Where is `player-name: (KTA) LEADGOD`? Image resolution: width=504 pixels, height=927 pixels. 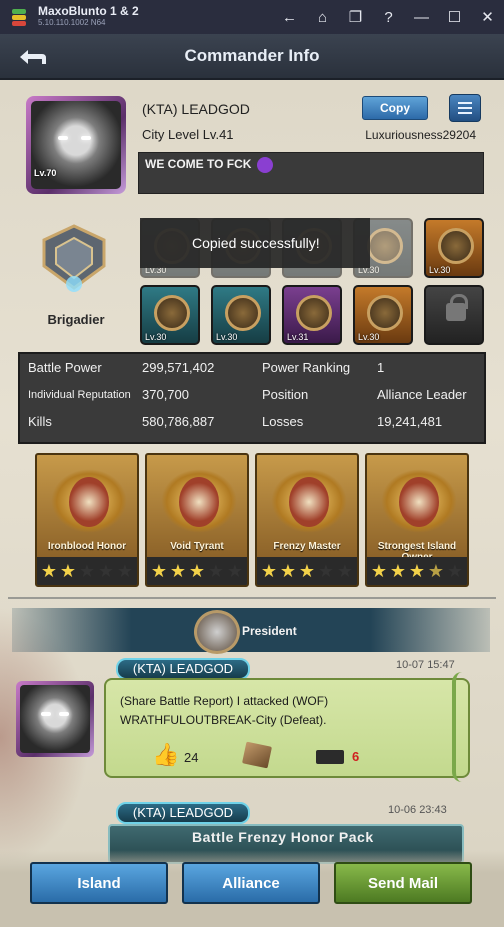
player-name: (KTA) LEADGOD is located at coordinates (196, 109).